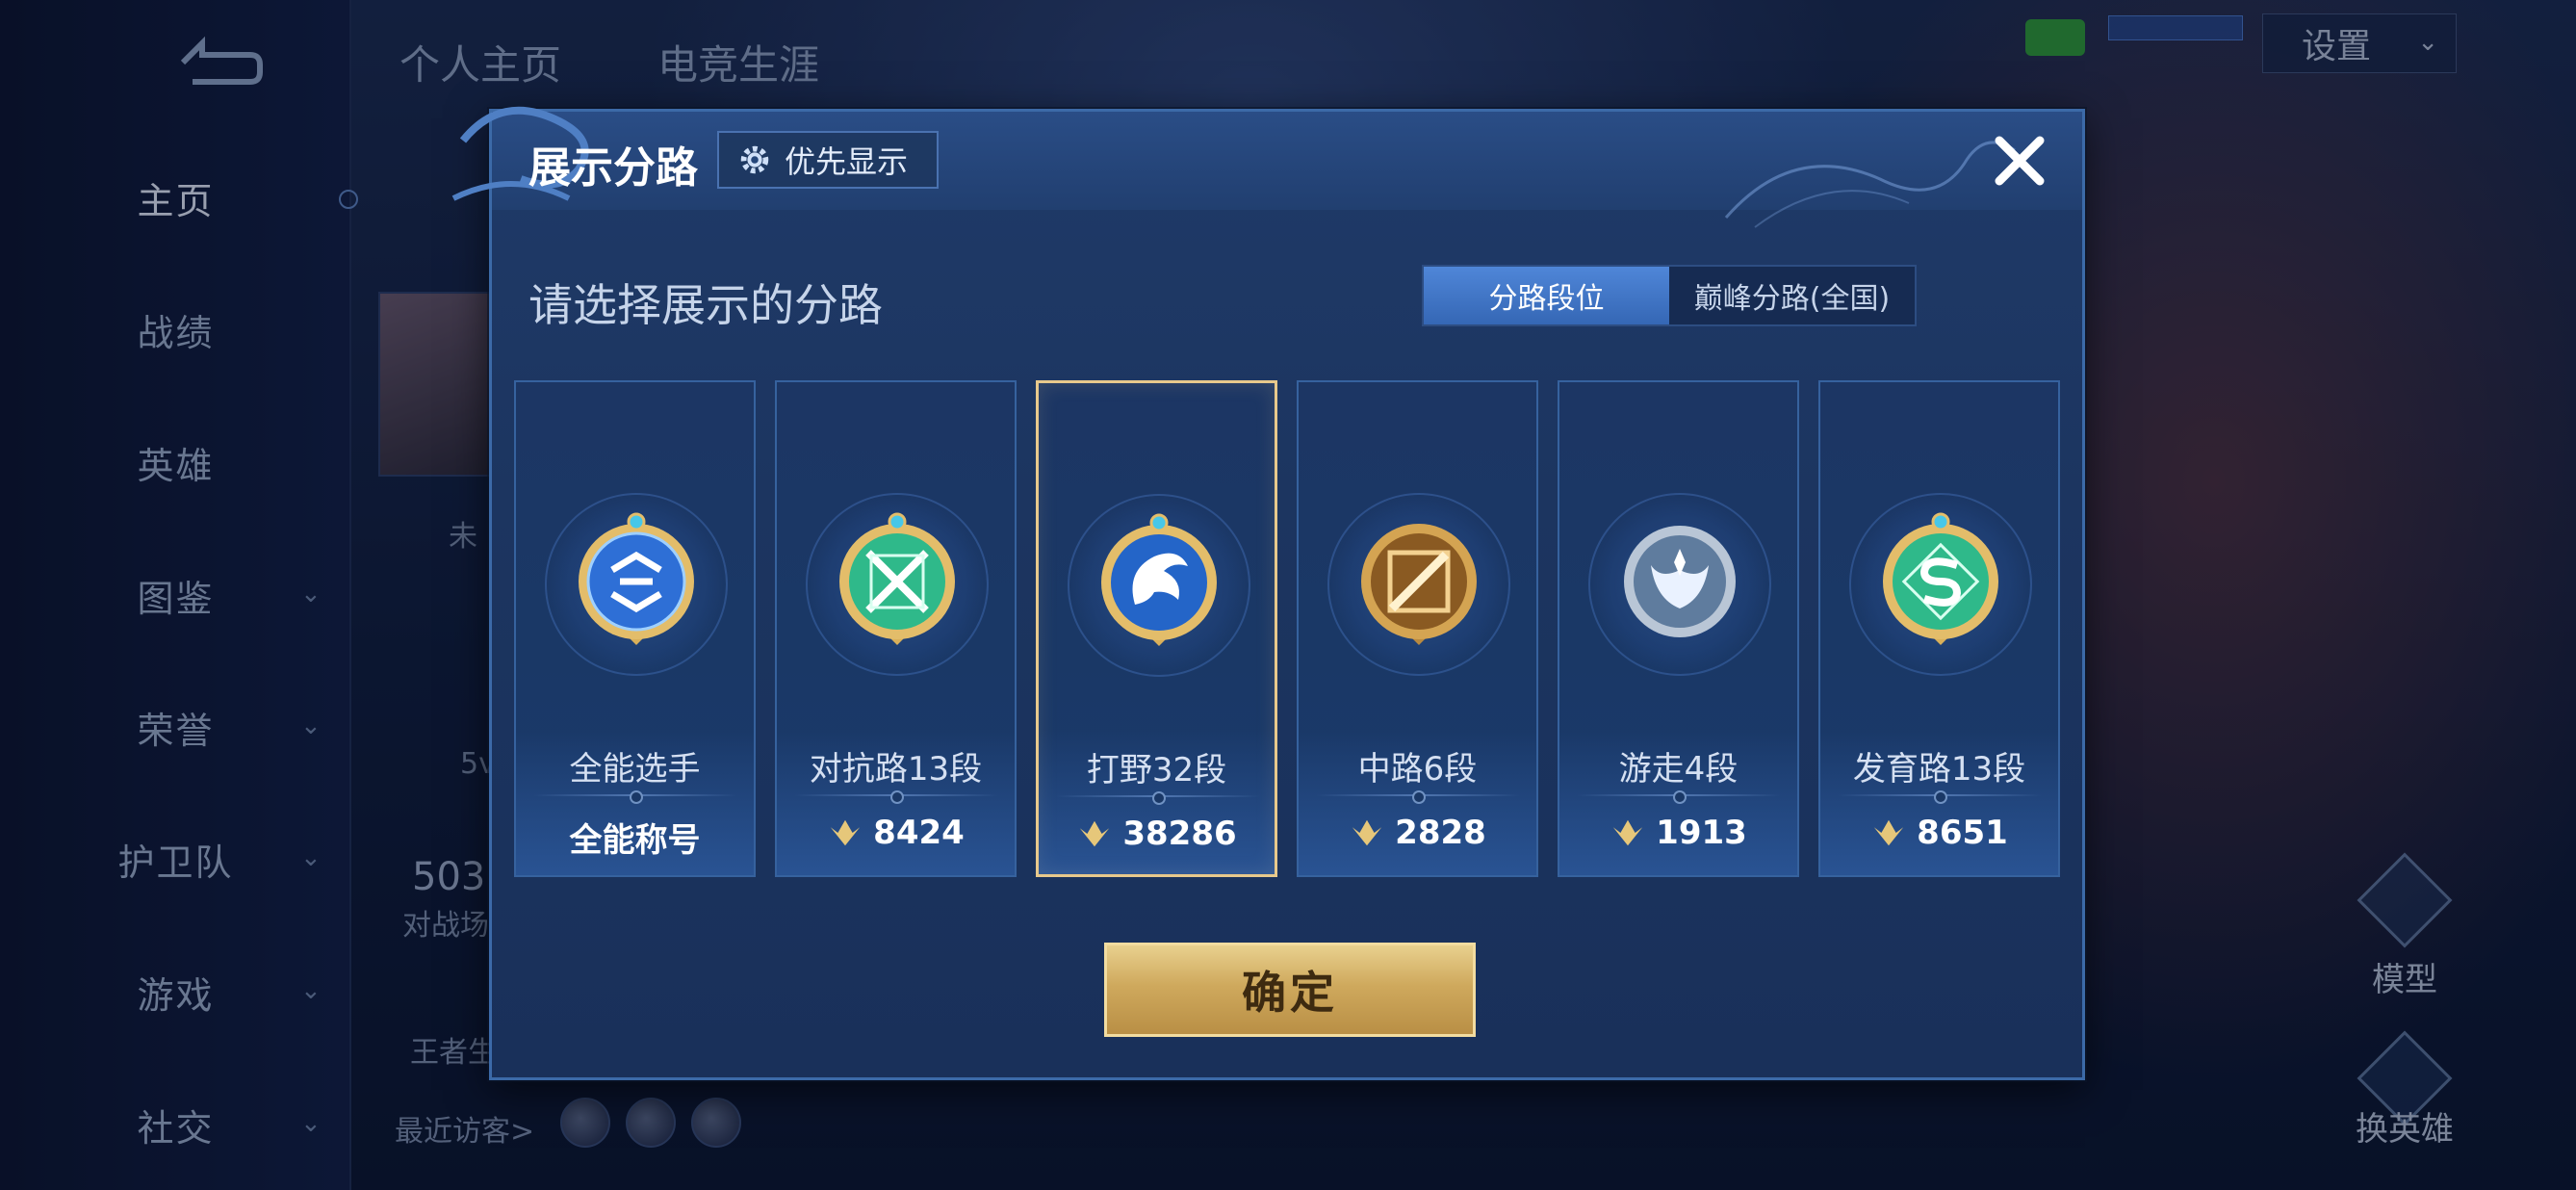 Image resolution: width=2576 pixels, height=1190 pixels. Describe the element at coordinates (1440, 833) in the screenshot. I see `lane-score-value: 2828` at that location.